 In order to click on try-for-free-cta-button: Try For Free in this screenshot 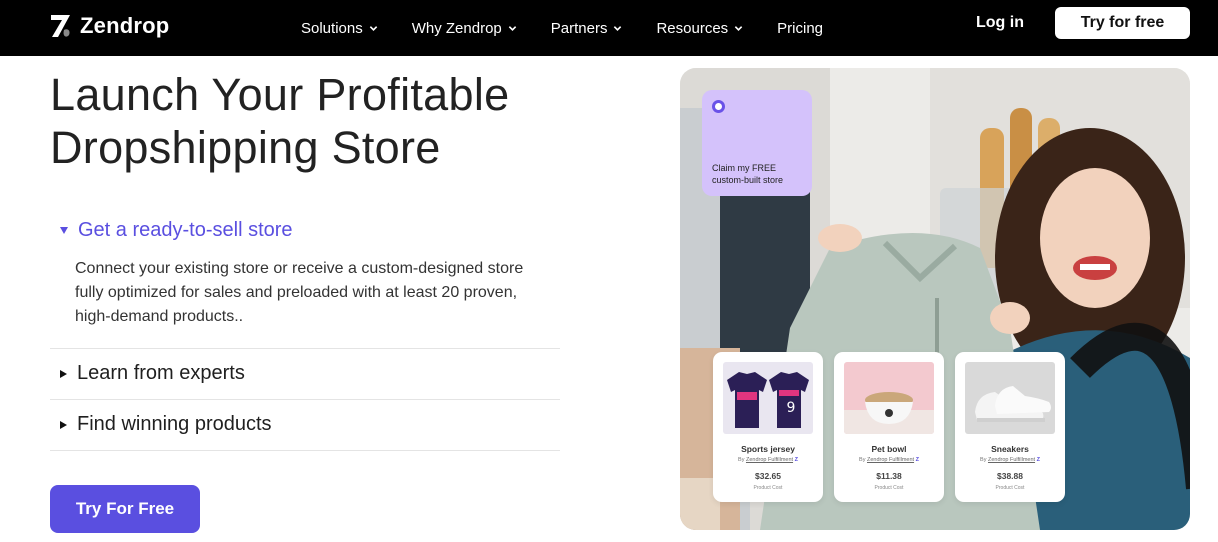, I will do `click(125, 509)`.